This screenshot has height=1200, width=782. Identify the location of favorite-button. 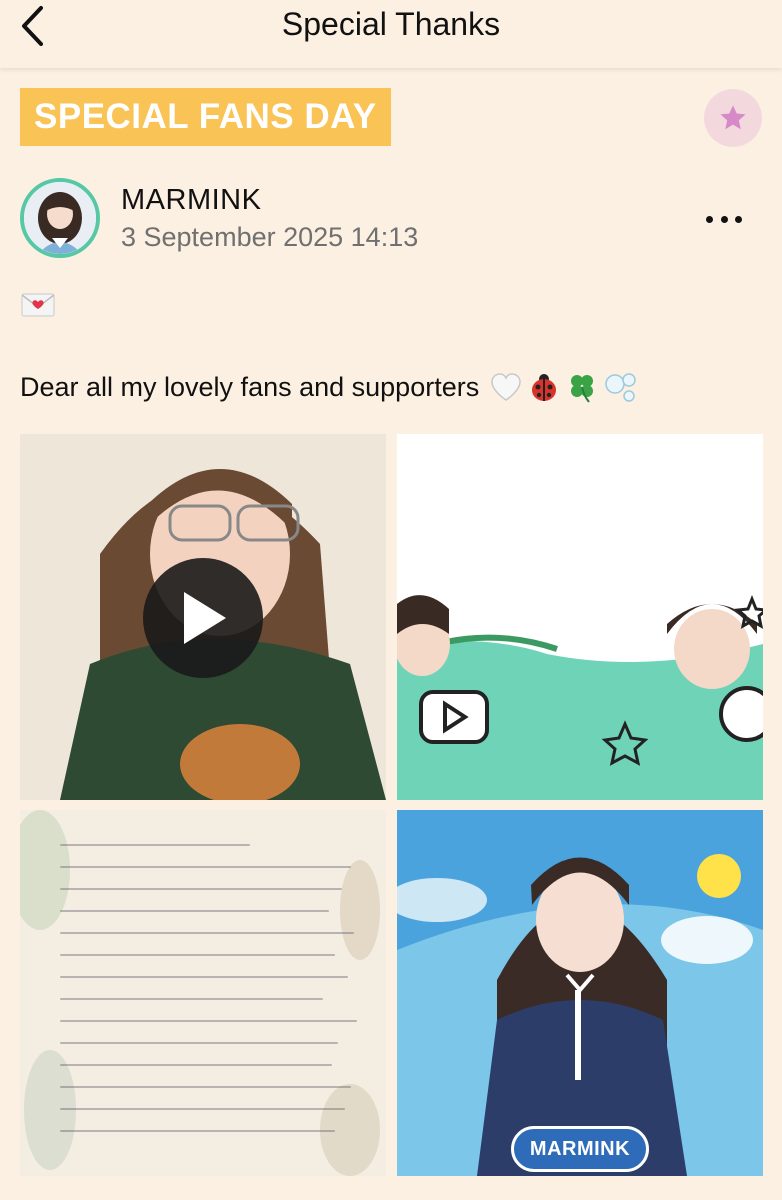
(733, 118).